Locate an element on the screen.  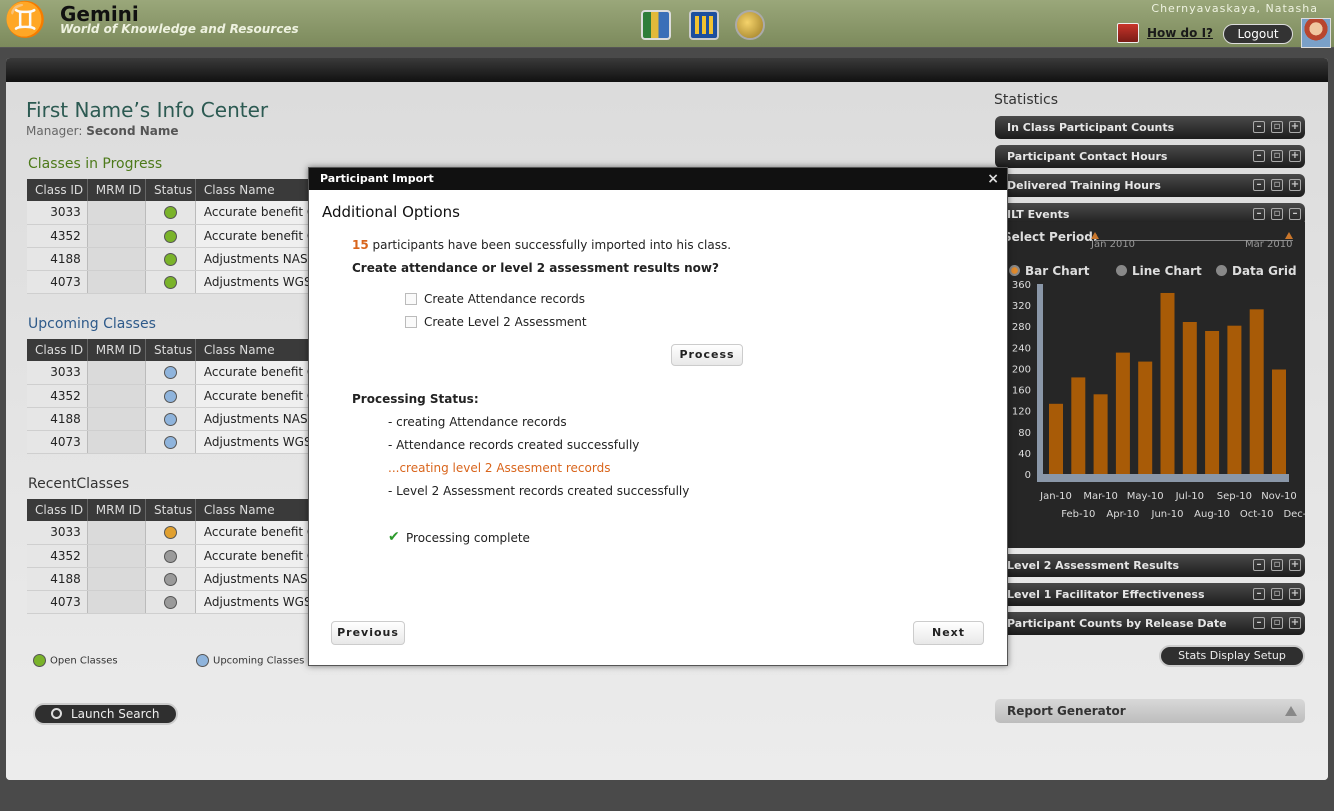
calculator-icon is located at coordinates (704, 25).